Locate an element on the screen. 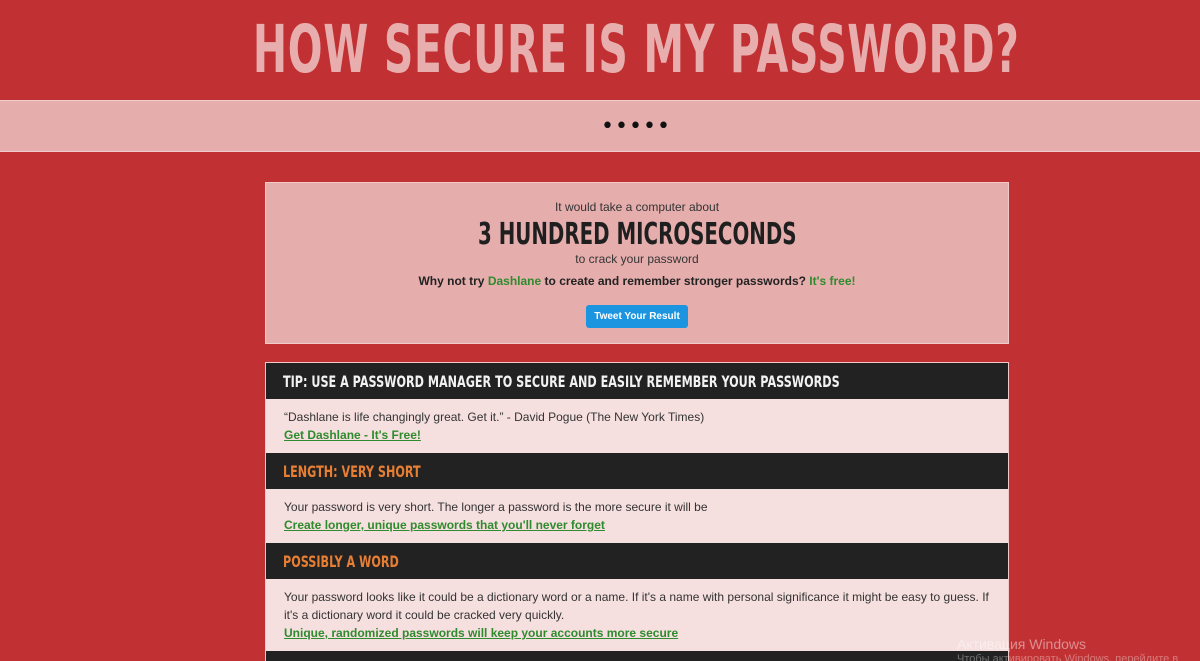  password-bar is located at coordinates (600, 126).